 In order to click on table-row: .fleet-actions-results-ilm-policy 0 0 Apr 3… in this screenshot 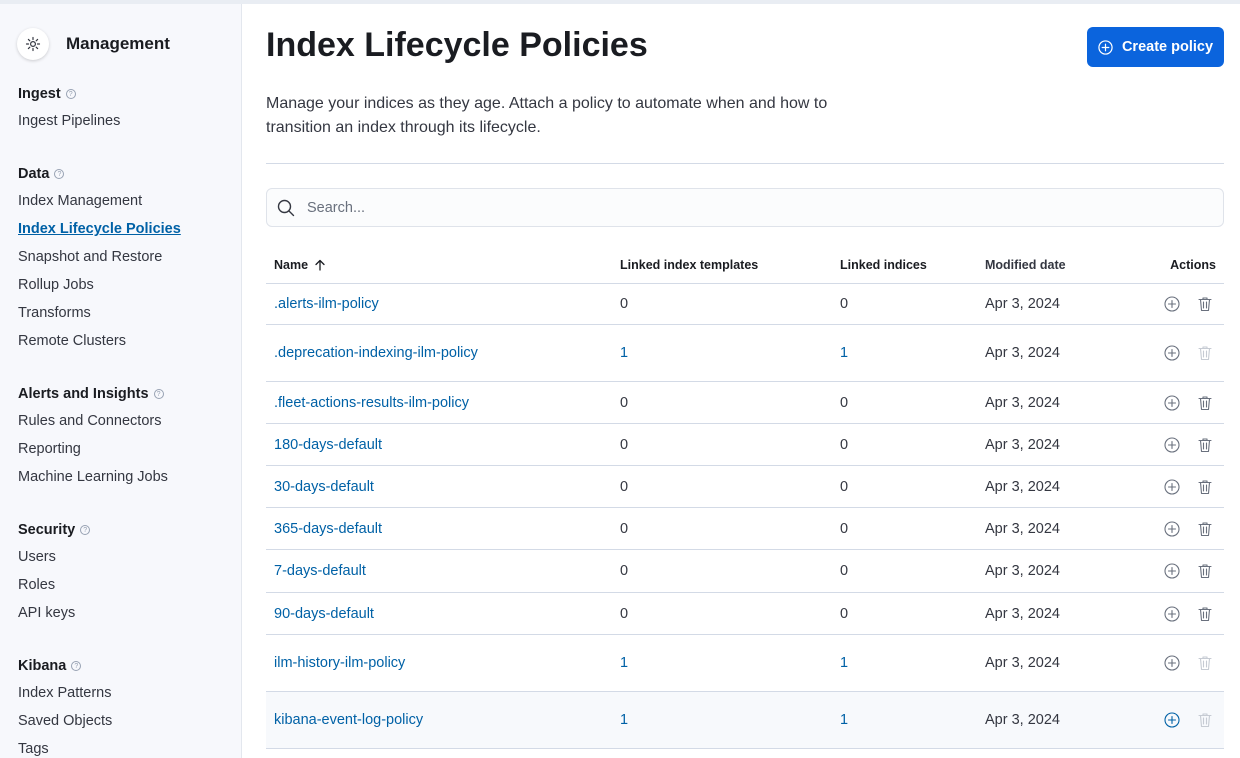, I will do `click(745, 403)`.